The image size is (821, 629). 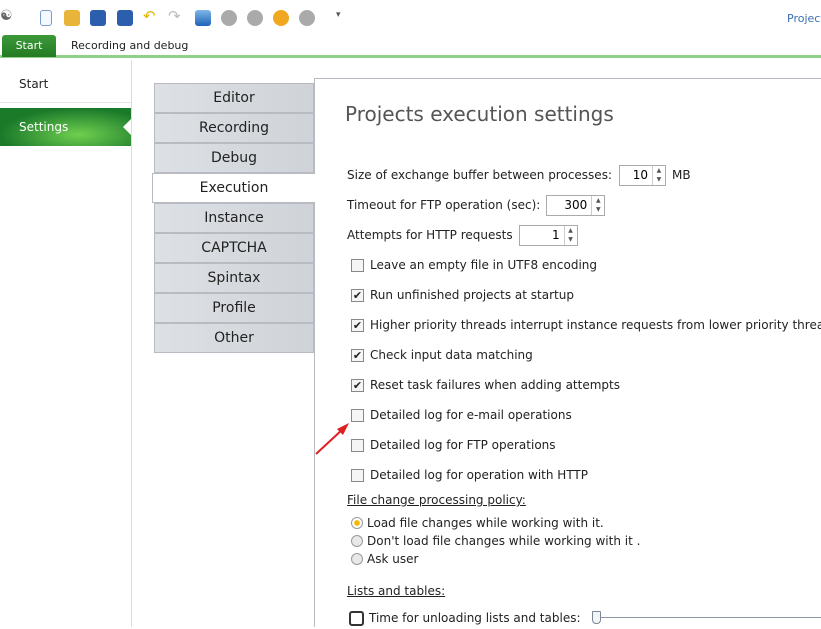 I want to click on radio-option: Ask user, so click(x=382, y=559).